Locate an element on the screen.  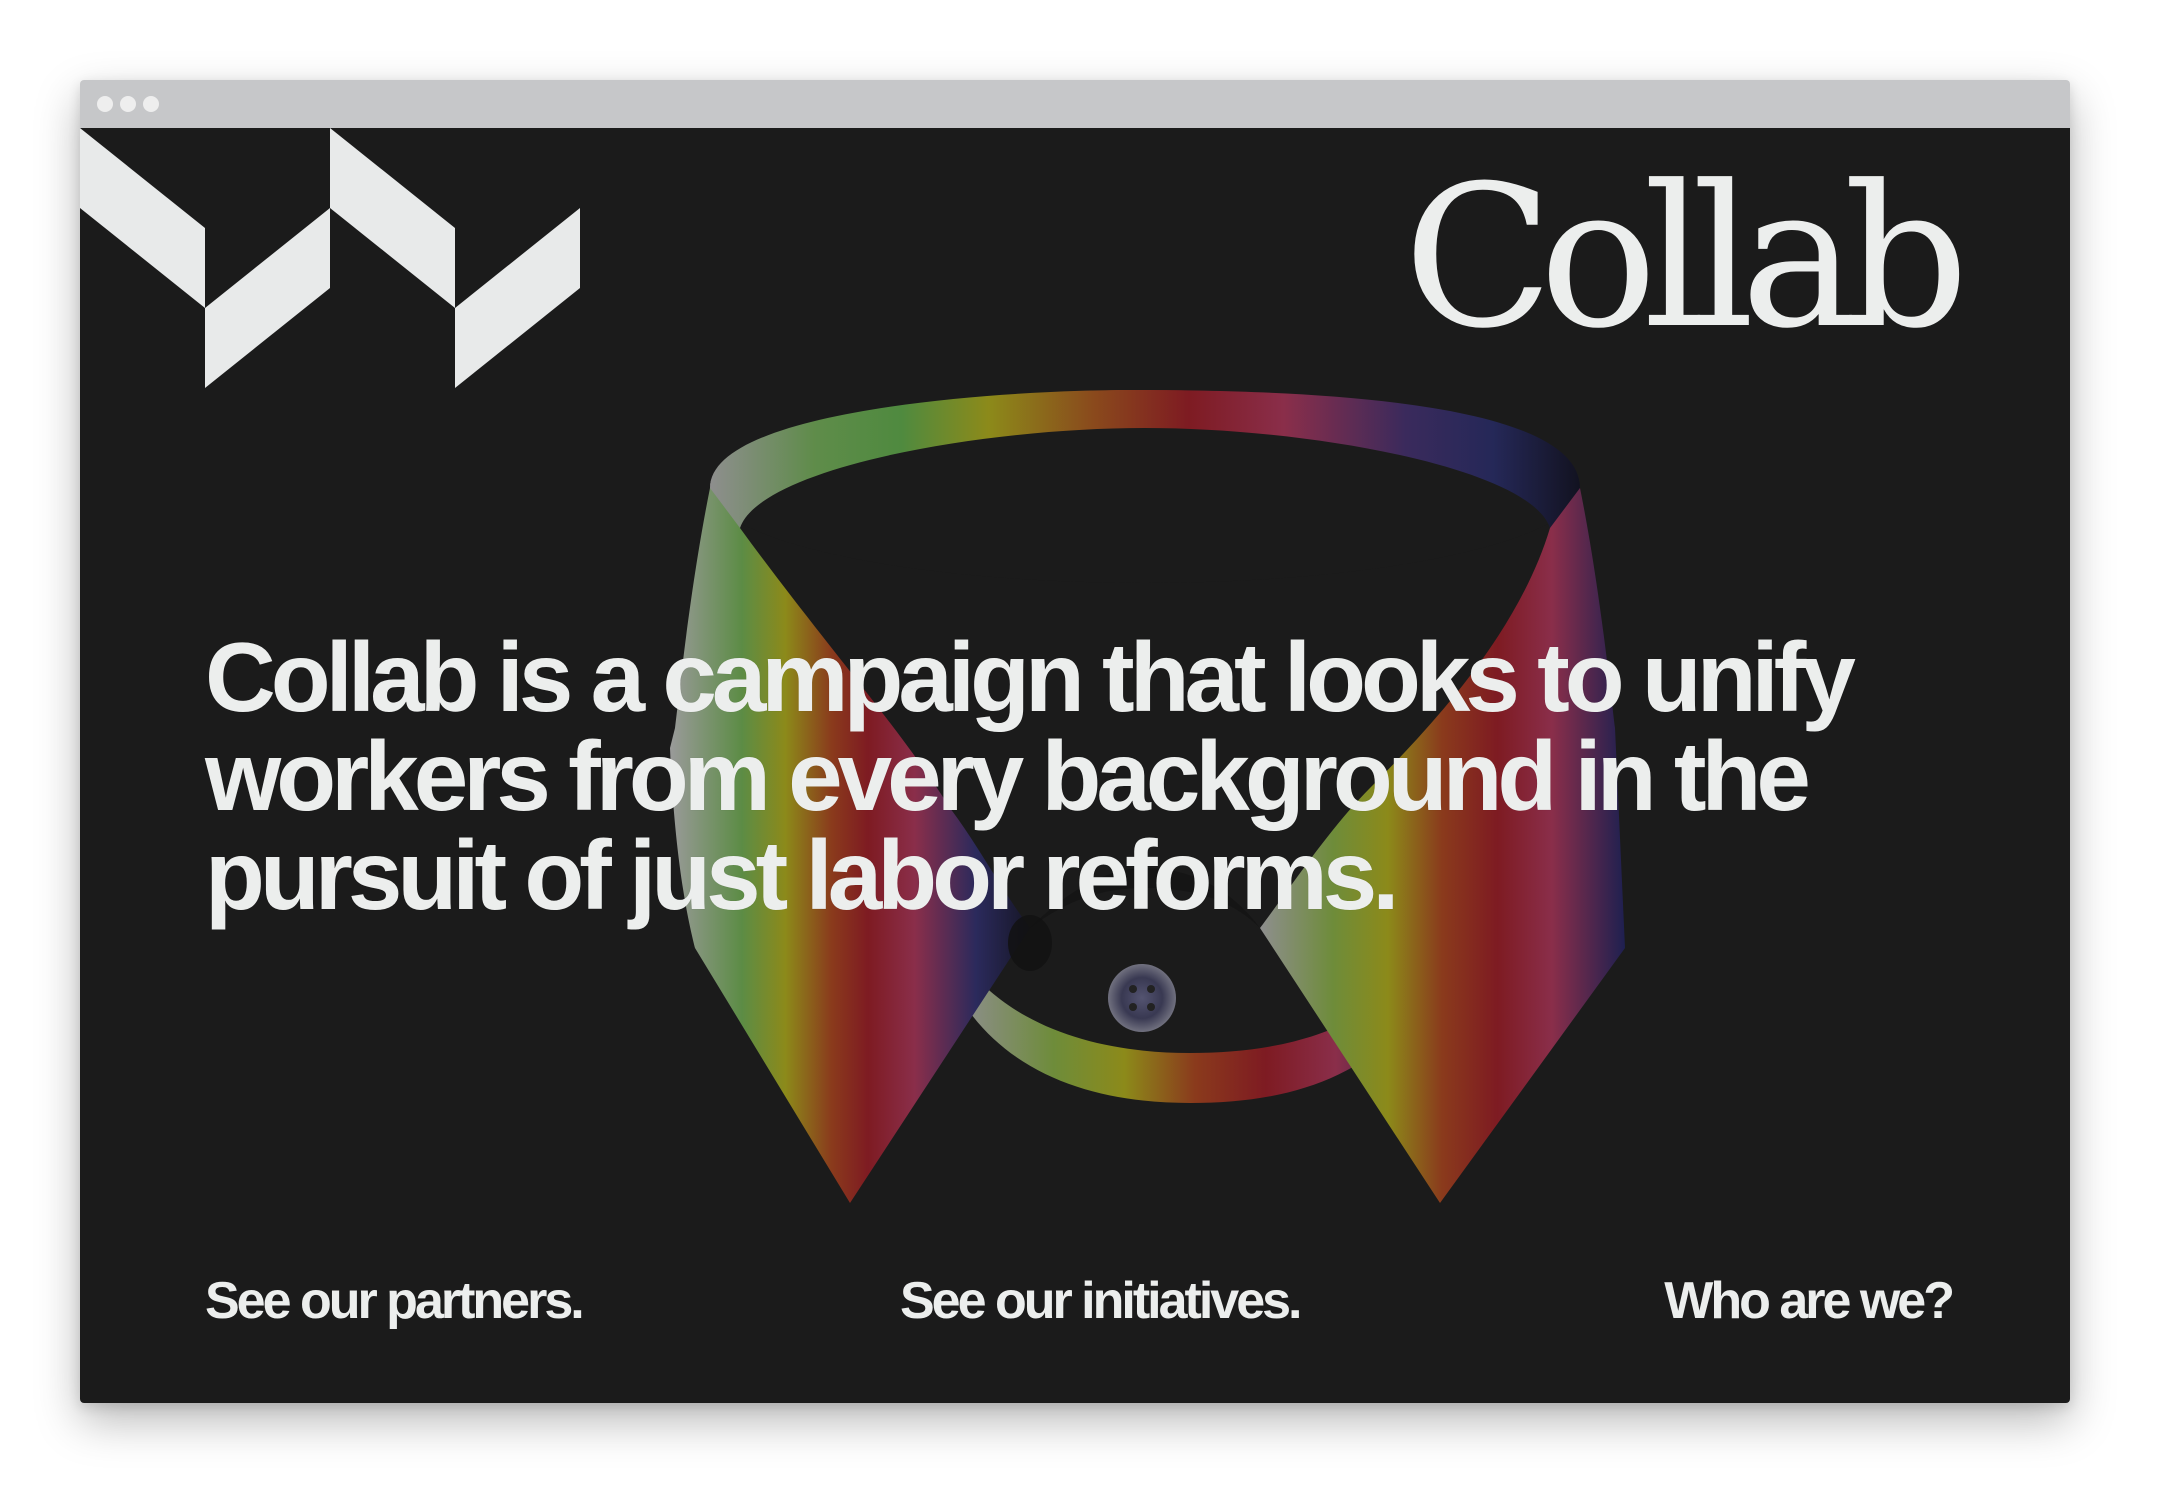
browser-titlebar is located at coordinates (1075, 104).